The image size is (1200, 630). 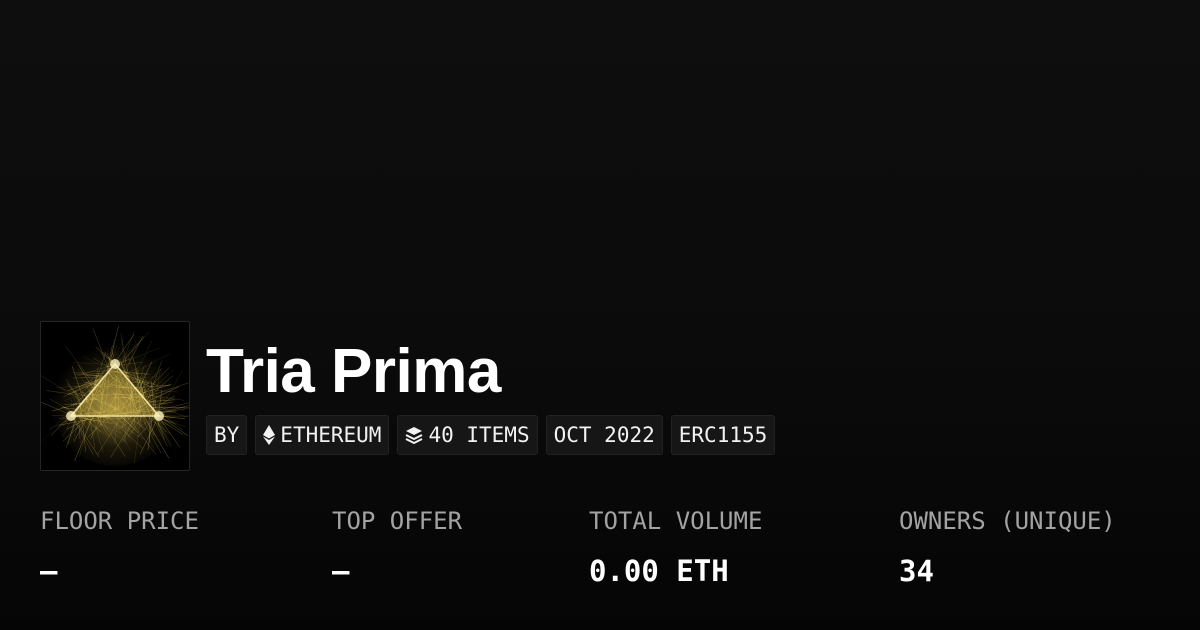 I want to click on stat-label: OWNERS (UNIQUE), so click(x=1007, y=521).